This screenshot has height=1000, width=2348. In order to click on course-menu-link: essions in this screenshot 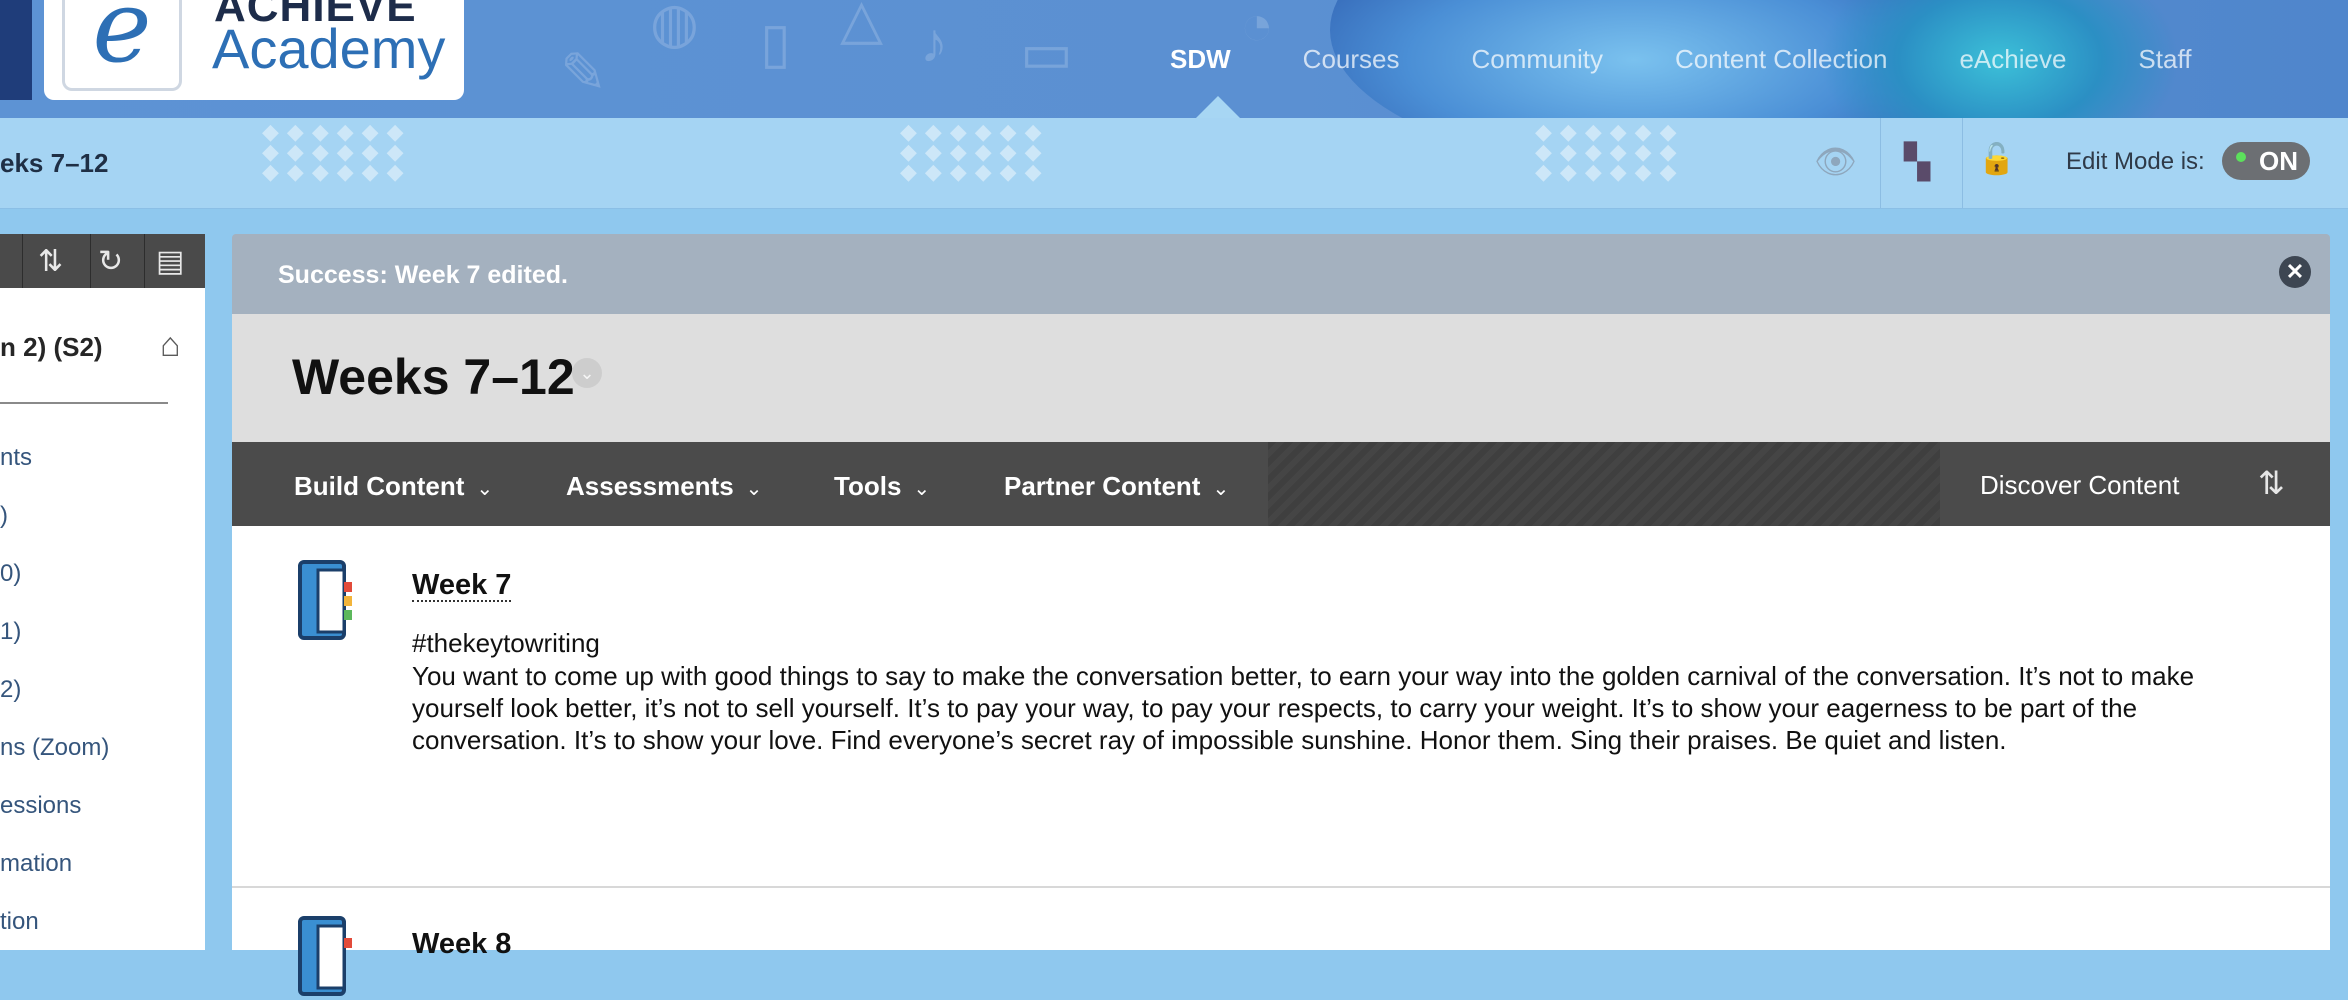, I will do `click(40, 806)`.